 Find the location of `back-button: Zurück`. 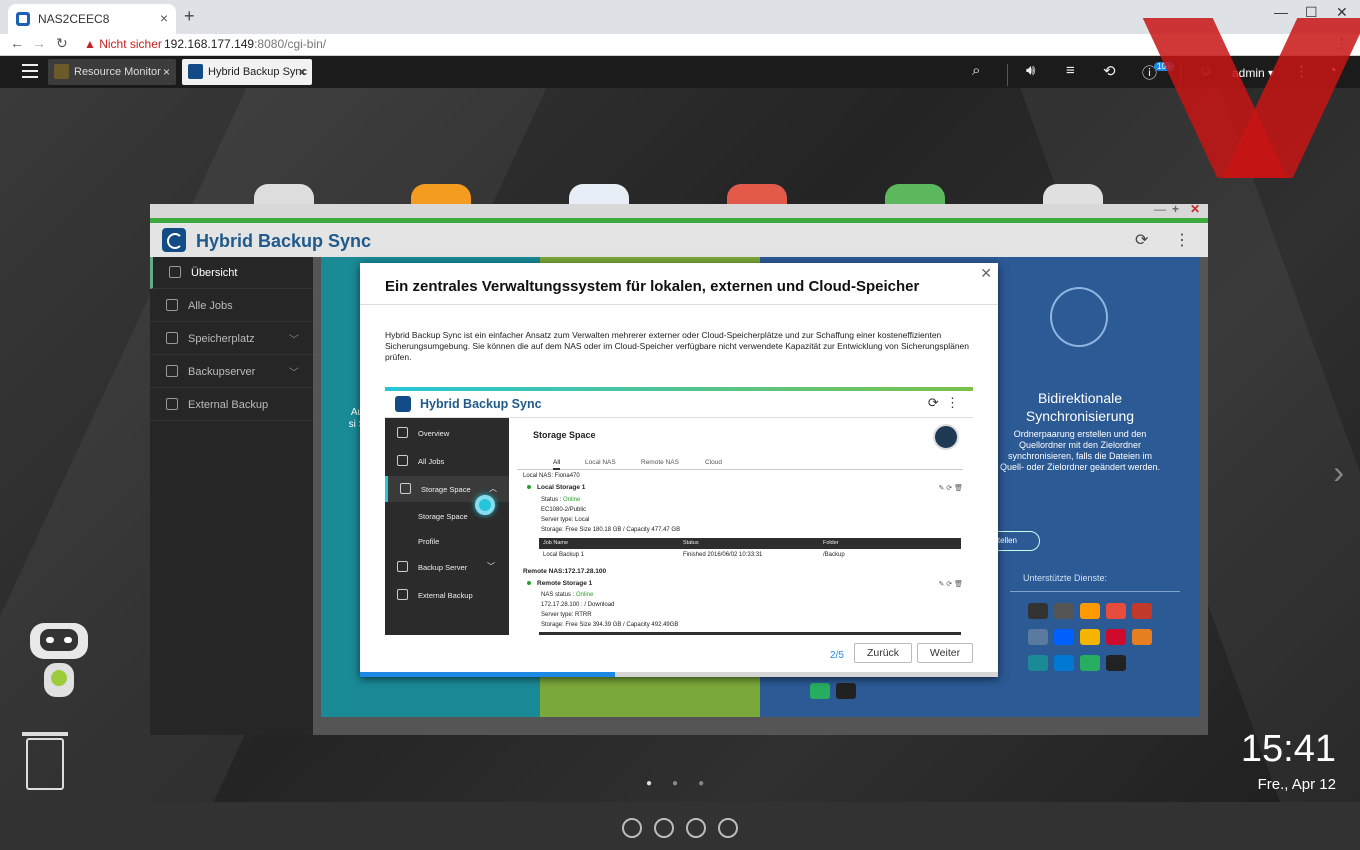

back-button: Zurück is located at coordinates (883, 653).